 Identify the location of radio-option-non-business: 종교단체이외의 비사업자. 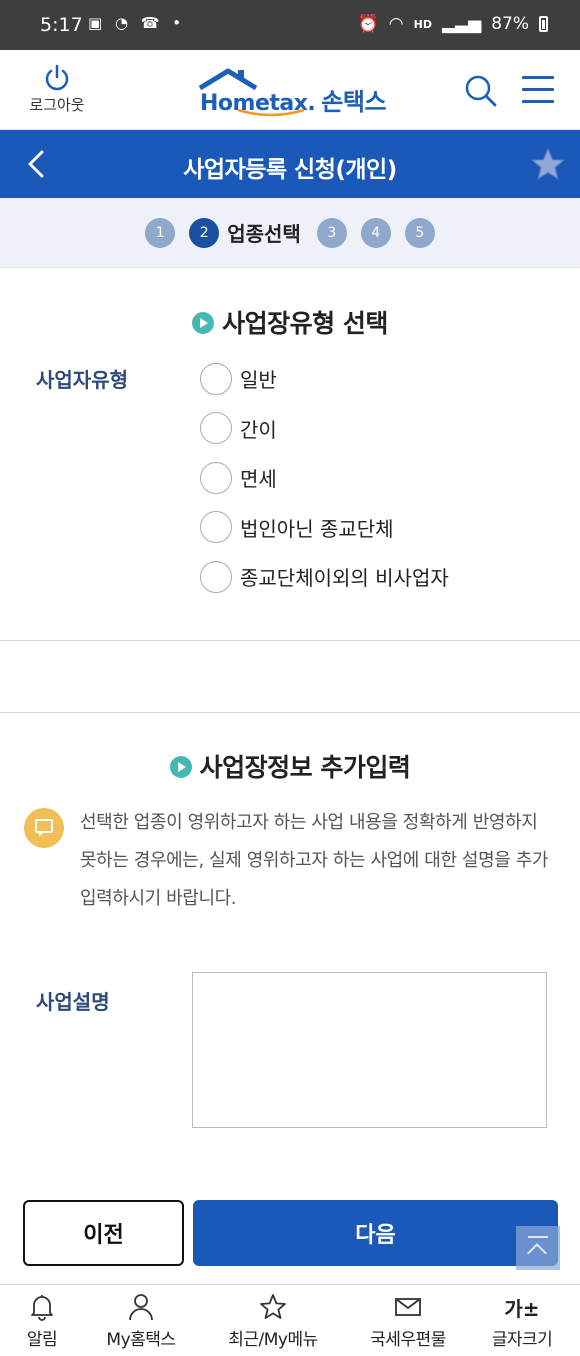
(324, 577).